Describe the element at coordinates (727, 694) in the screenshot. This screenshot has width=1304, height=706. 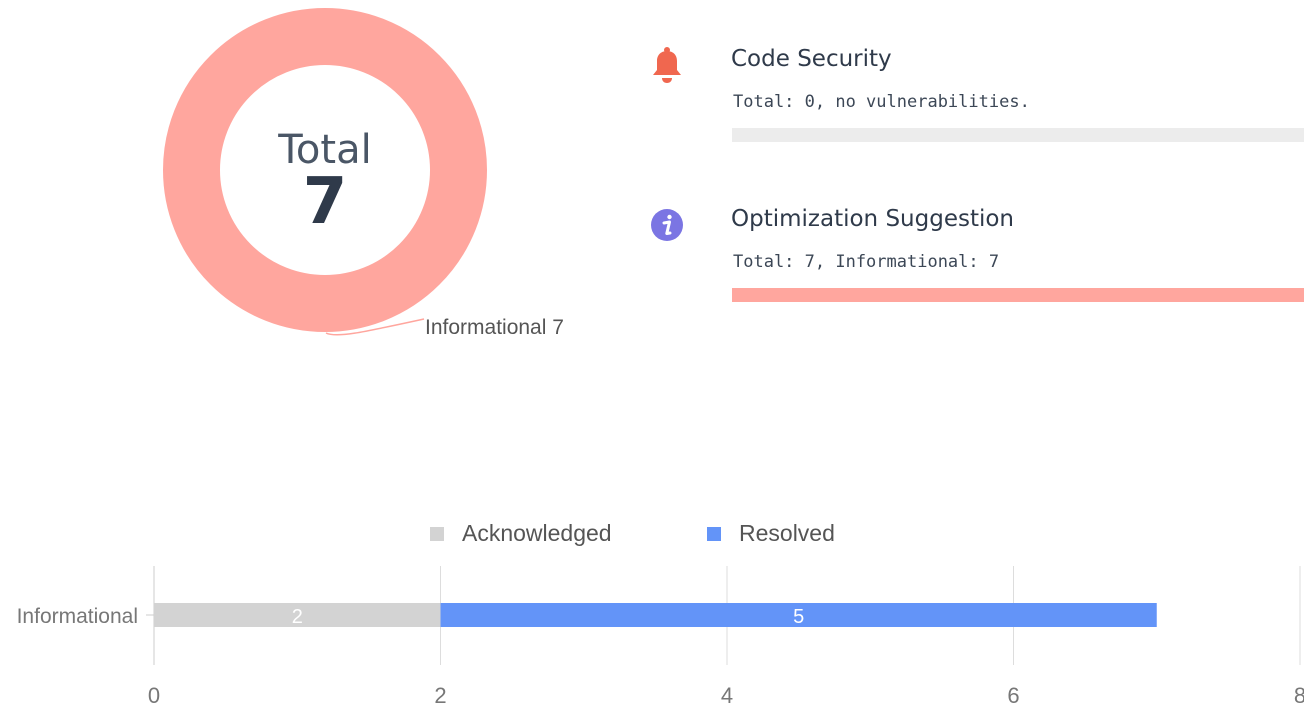
I see `x-tick-label: 4` at that location.